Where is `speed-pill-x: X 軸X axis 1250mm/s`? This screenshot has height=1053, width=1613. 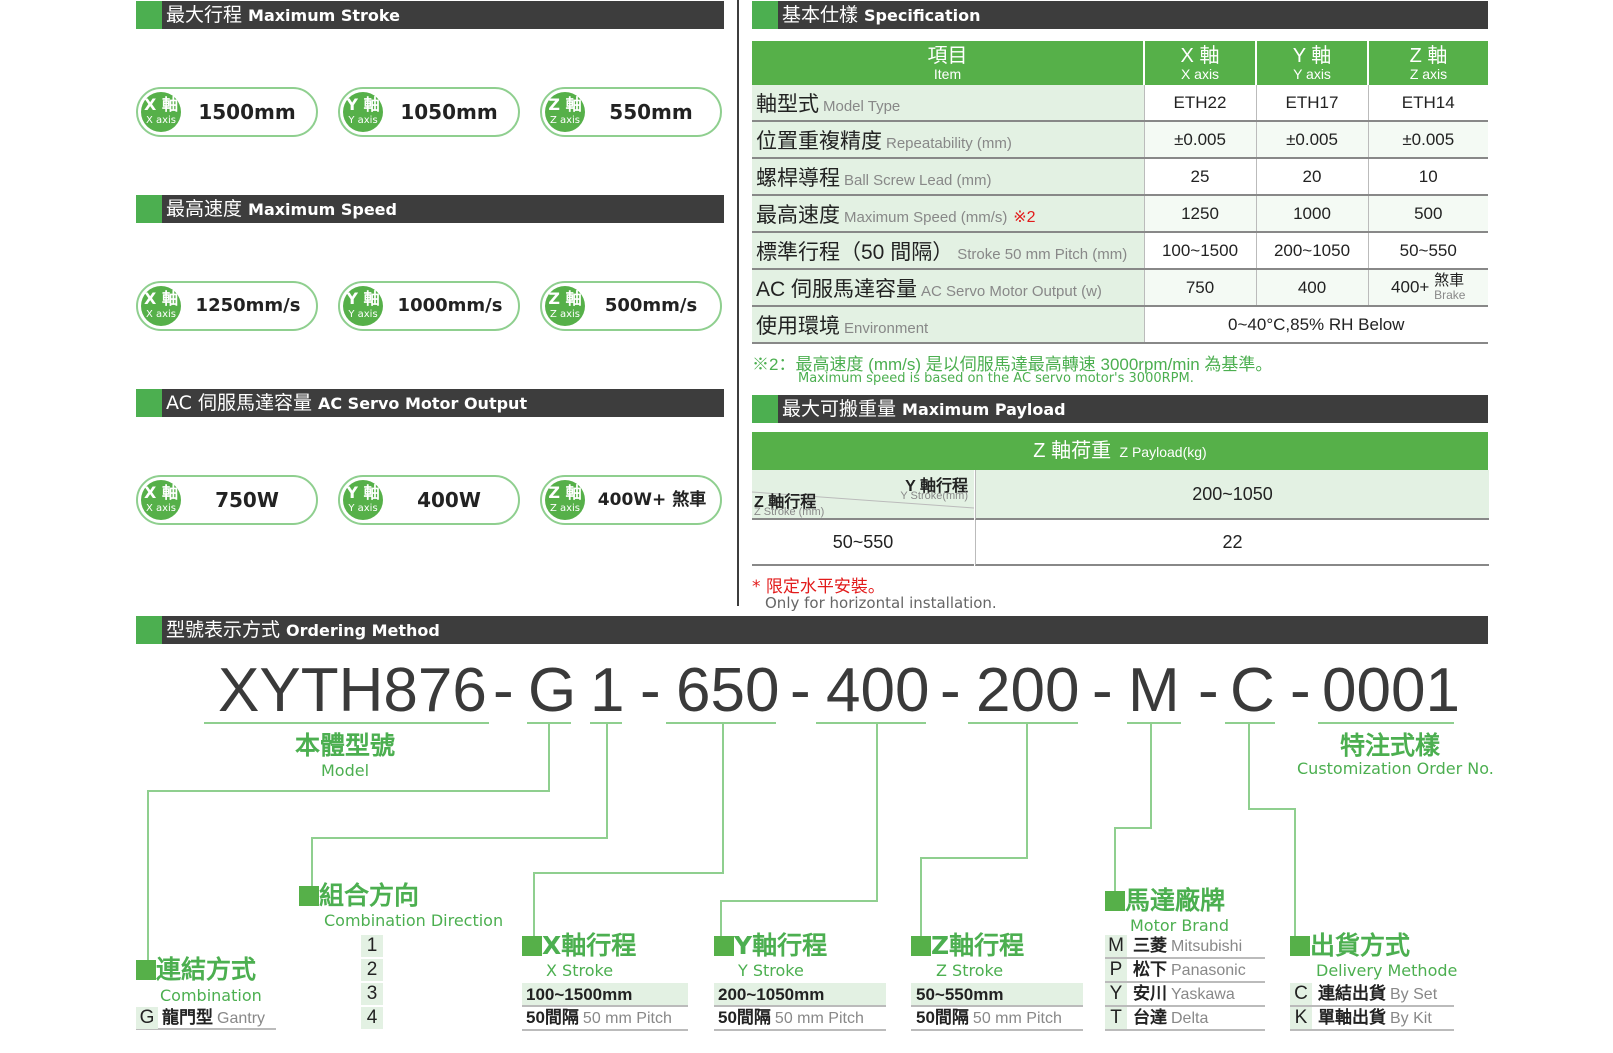 speed-pill-x: X 軸X axis 1250mm/s is located at coordinates (227, 306).